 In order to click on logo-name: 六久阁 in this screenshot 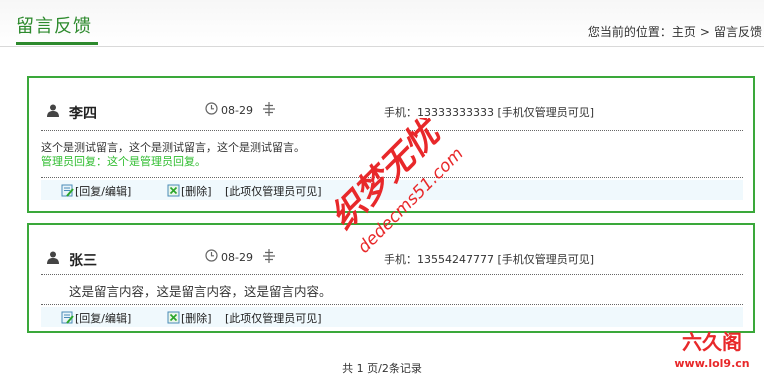, I will do `click(712, 342)`.